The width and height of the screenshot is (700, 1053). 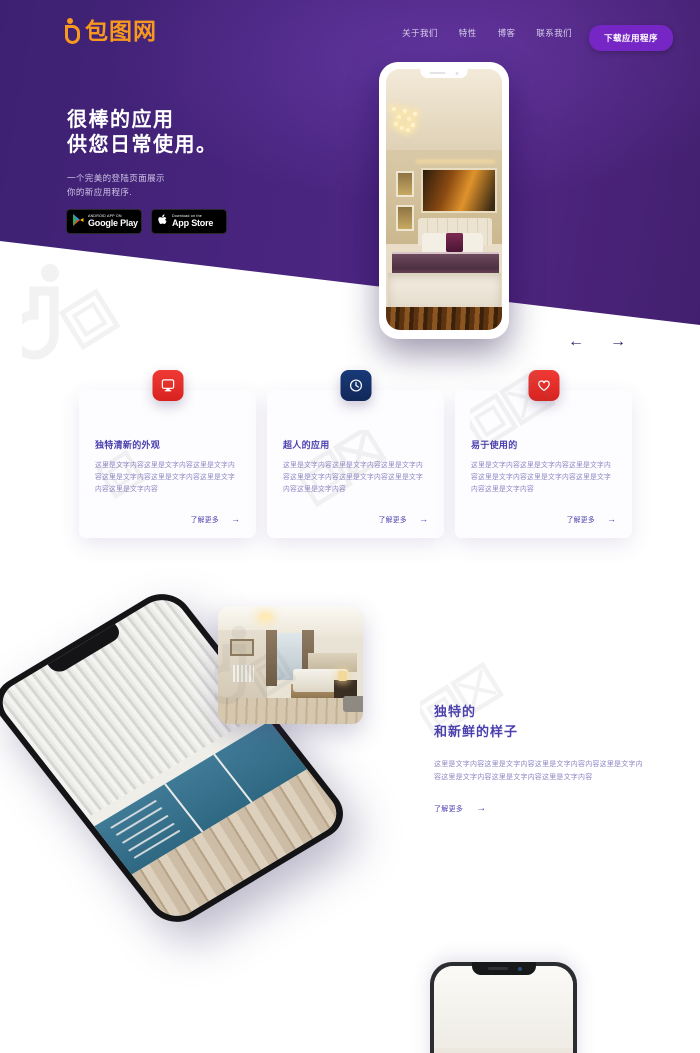 I want to click on hero-phone-screen, so click(x=444, y=199).